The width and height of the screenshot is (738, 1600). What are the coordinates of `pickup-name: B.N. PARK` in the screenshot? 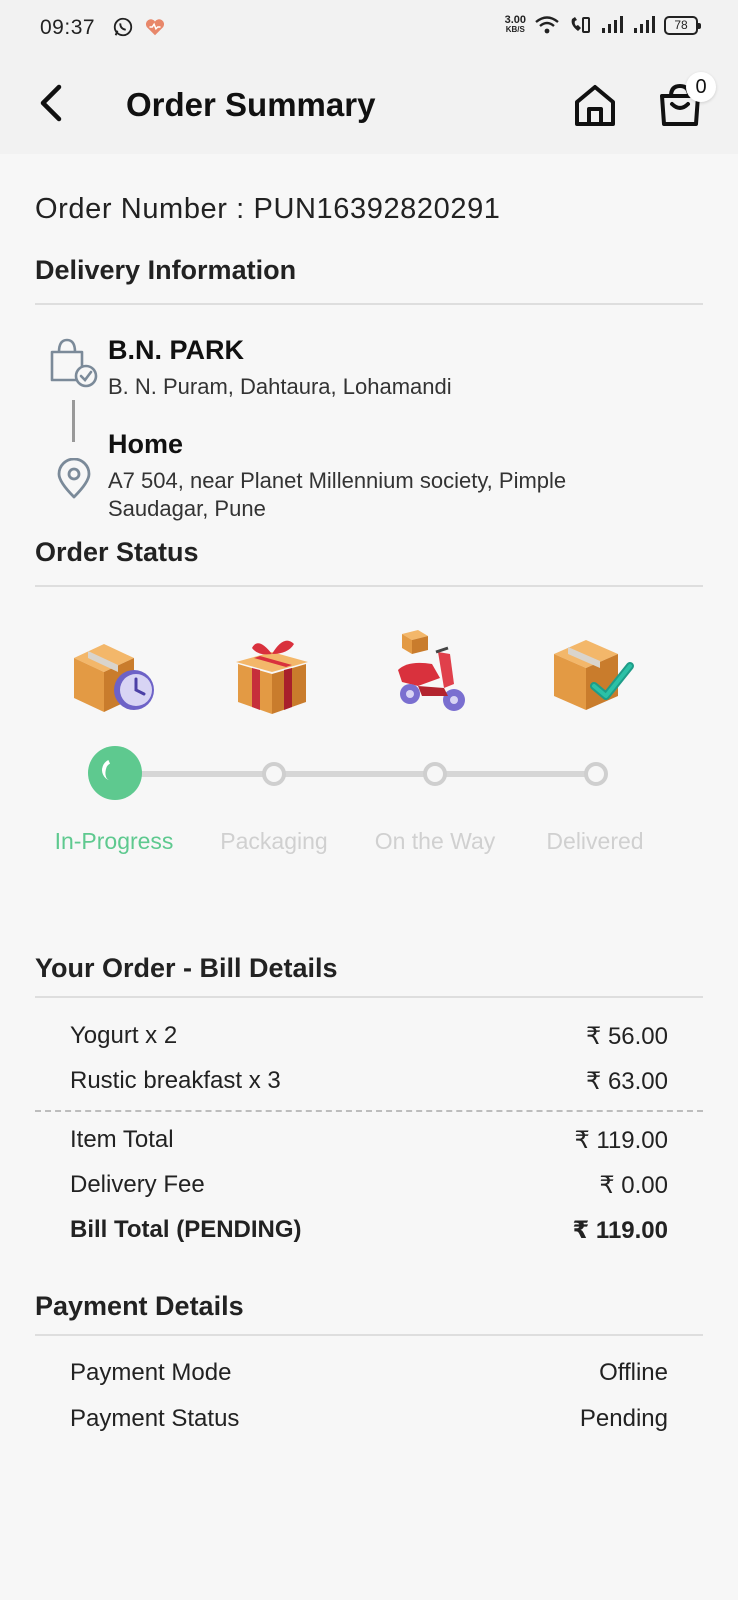 It's located at (176, 350).